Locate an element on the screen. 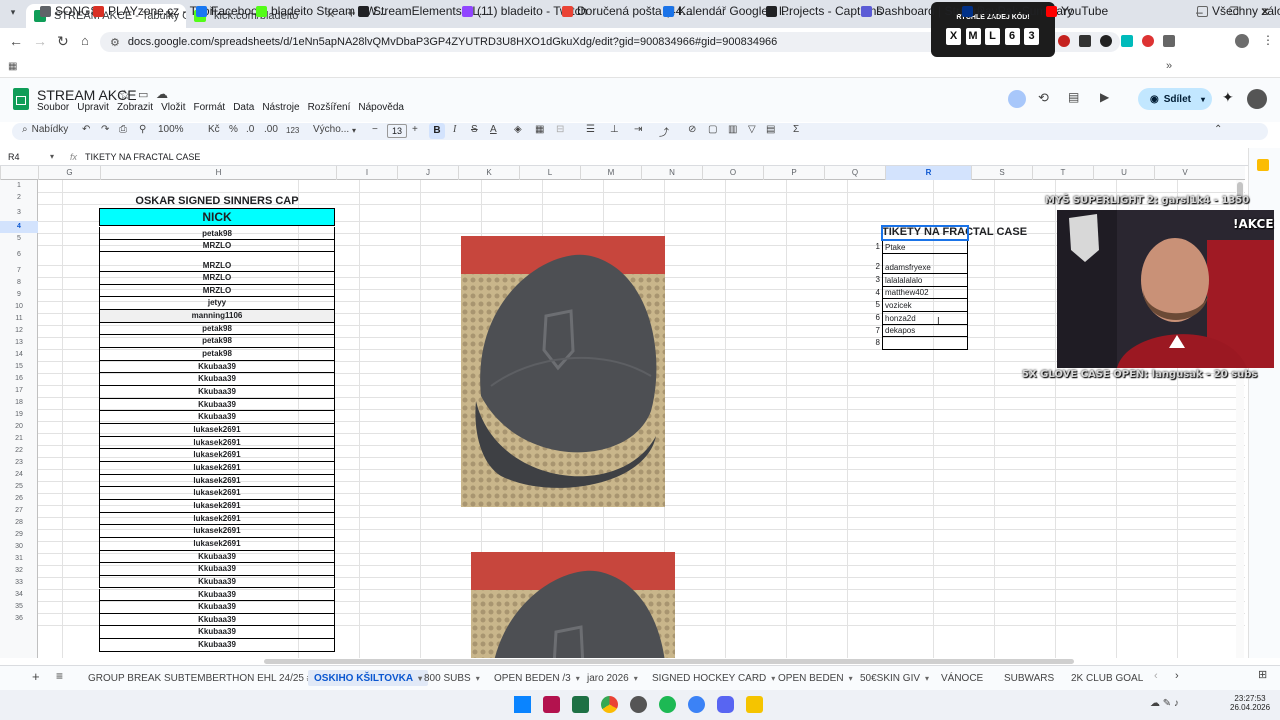 This screenshot has height=720, width=1280. row-header: 11 is located at coordinates (19, 319).